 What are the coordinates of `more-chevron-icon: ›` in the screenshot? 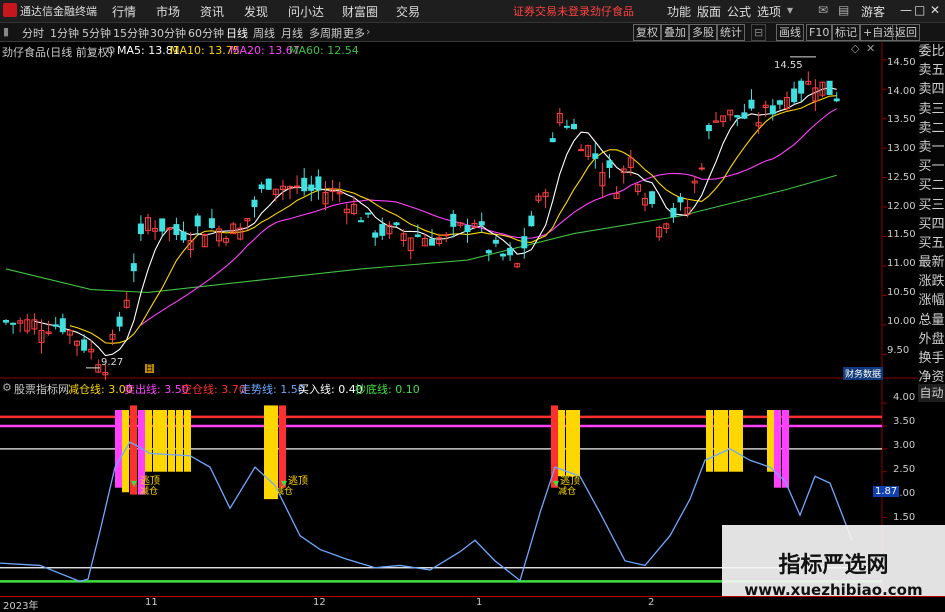 It's located at (368, 31).